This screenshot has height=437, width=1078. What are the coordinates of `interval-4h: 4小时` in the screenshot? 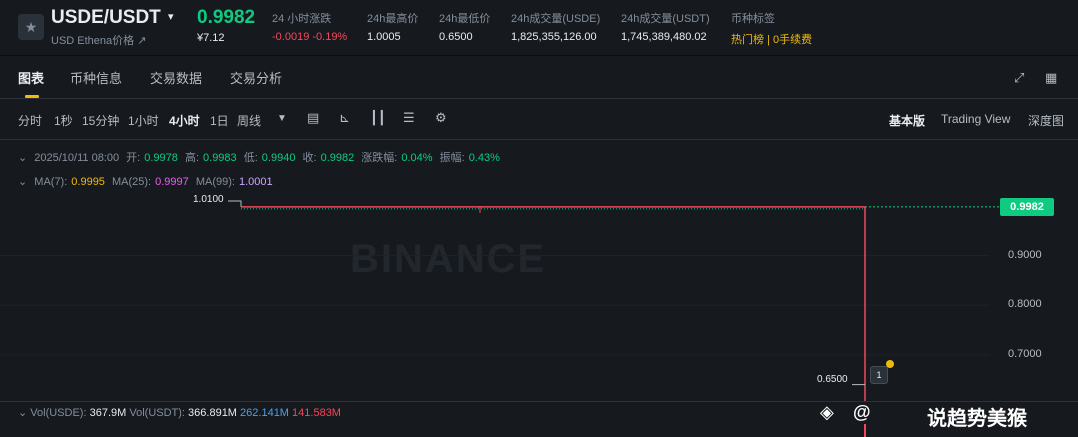 It's located at (184, 120).